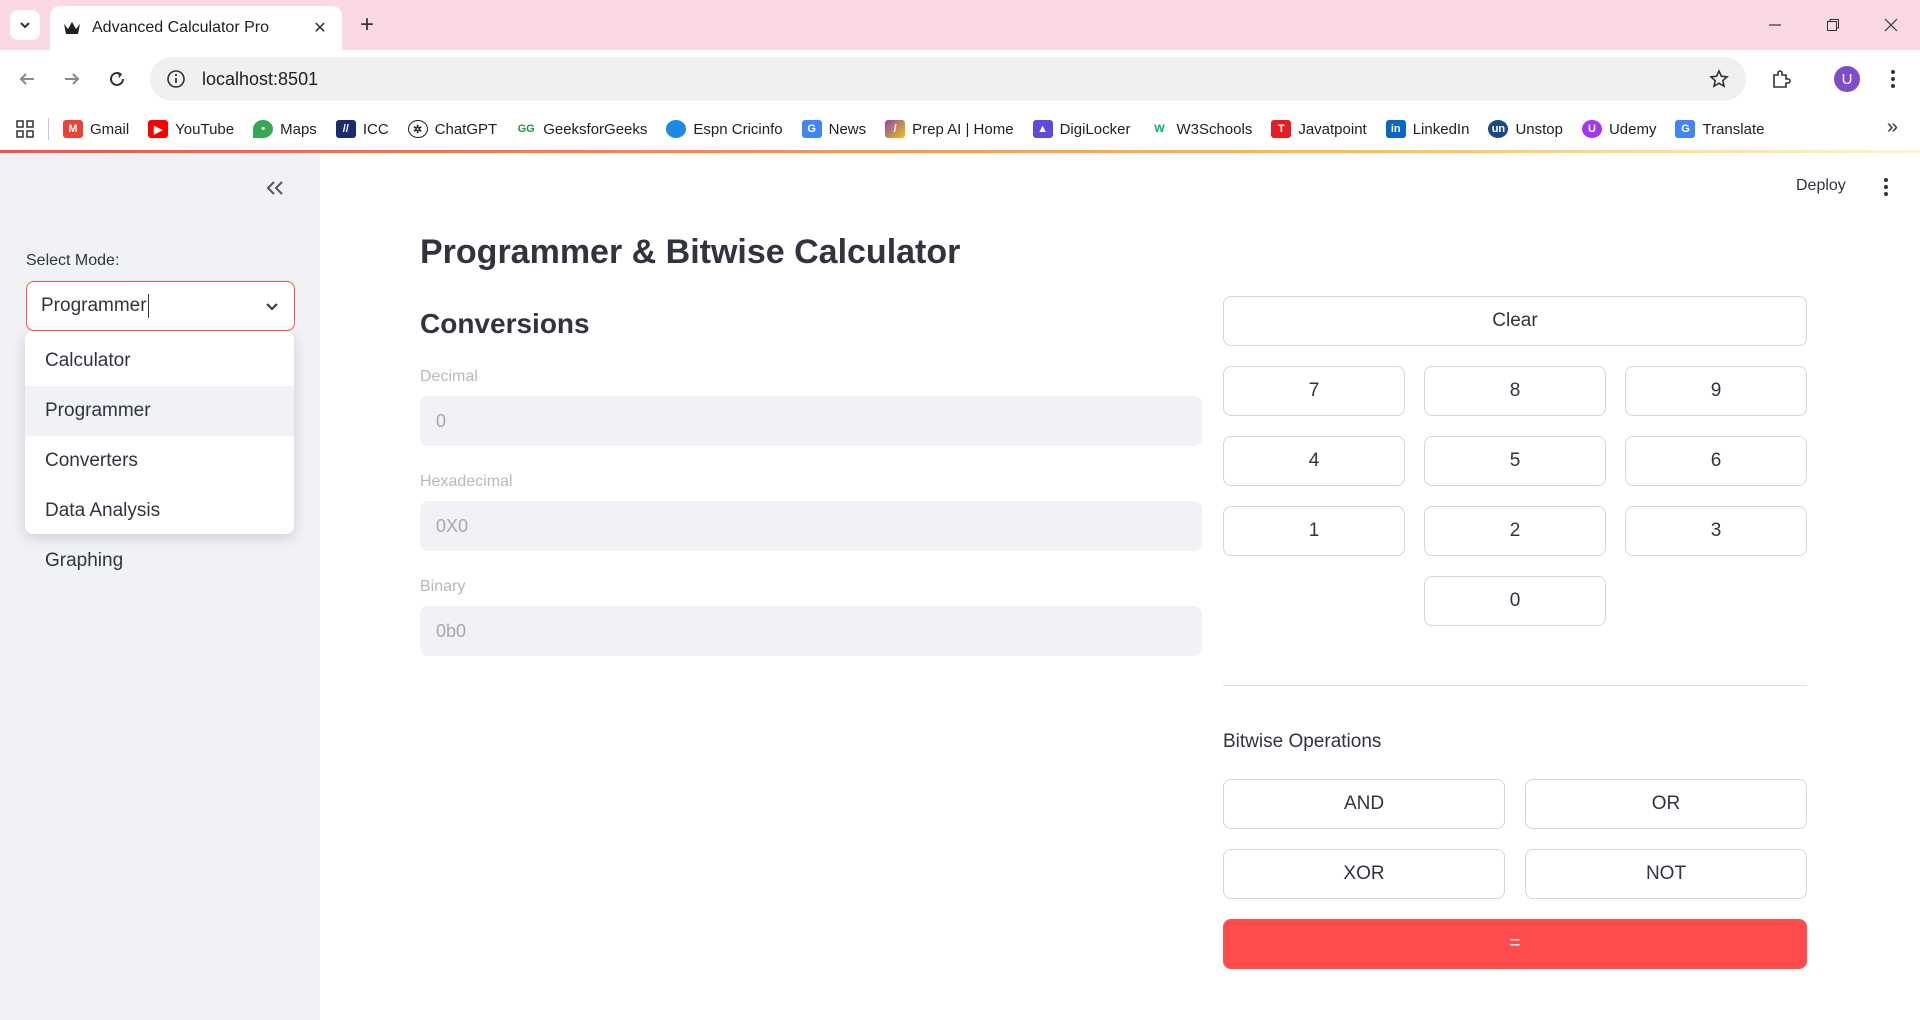  What do you see at coordinates (285, 129) in the screenshot?
I see `bookmark-maps: • Maps` at bounding box center [285, 129].